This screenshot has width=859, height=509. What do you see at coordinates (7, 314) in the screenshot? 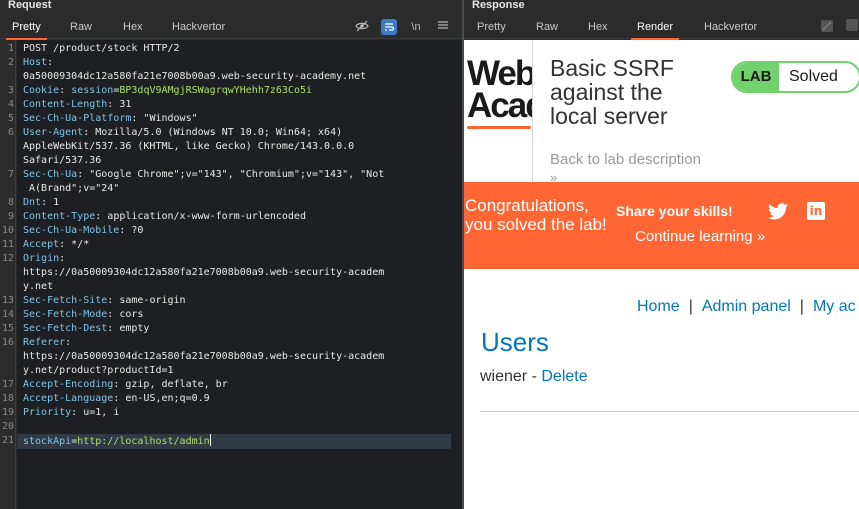
I see `line-number: 14` at bounding box center [7, 314].